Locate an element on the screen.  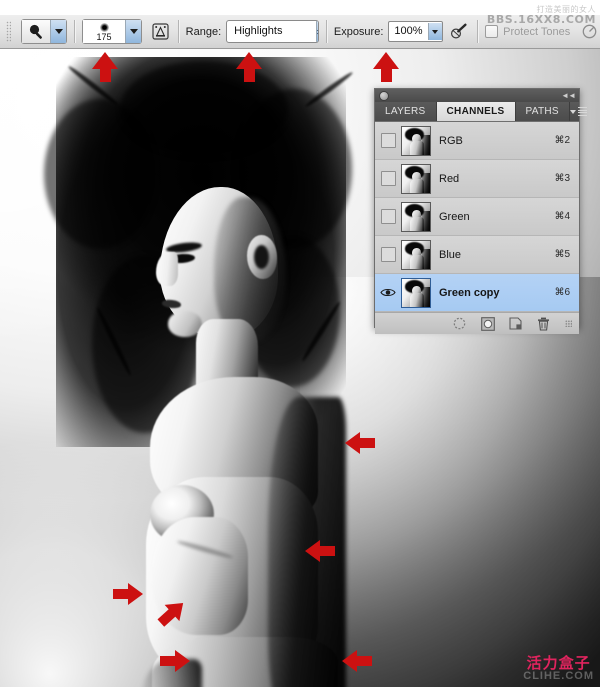
exposure-label: Exposure: is located at coordinates (358, 31).